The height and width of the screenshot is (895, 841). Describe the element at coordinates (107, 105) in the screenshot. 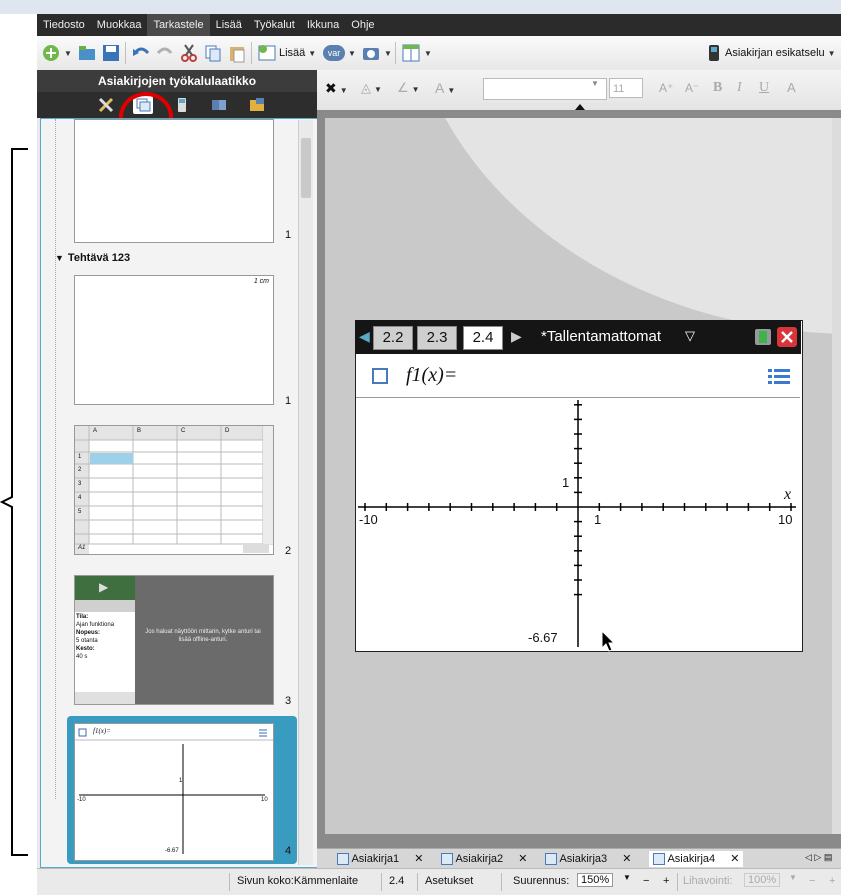

I see `tools-tab` at that location.